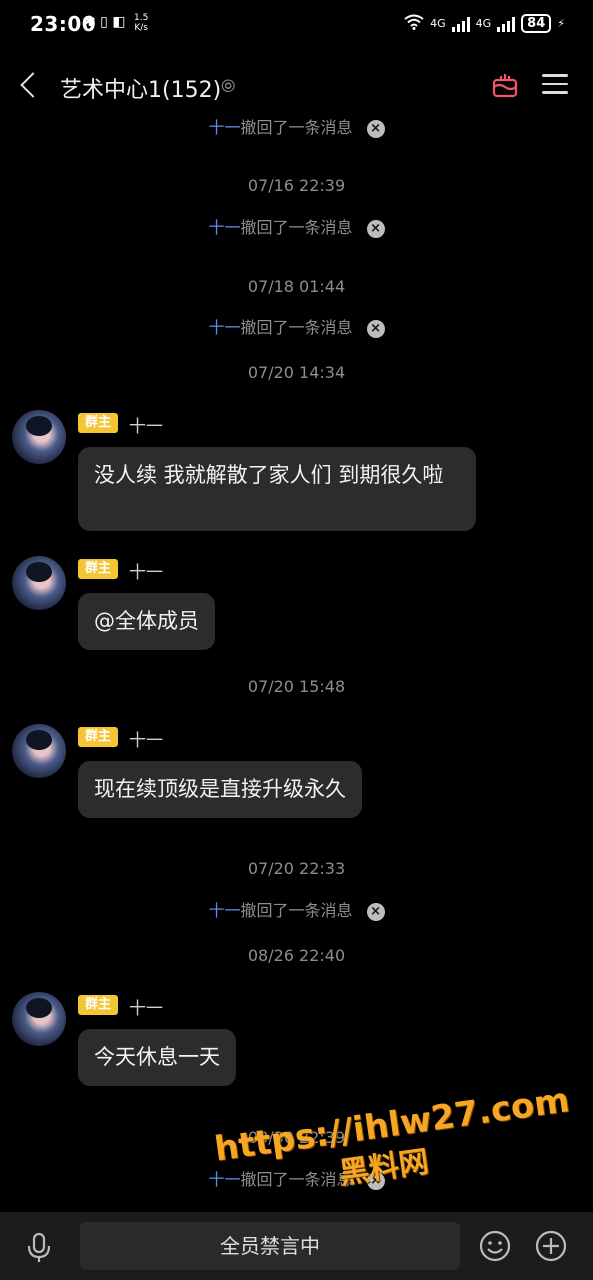  Describe the element at coordinates (296, 955) in the screenshot. I see `timestamp: 08/26 22:40` at that location.